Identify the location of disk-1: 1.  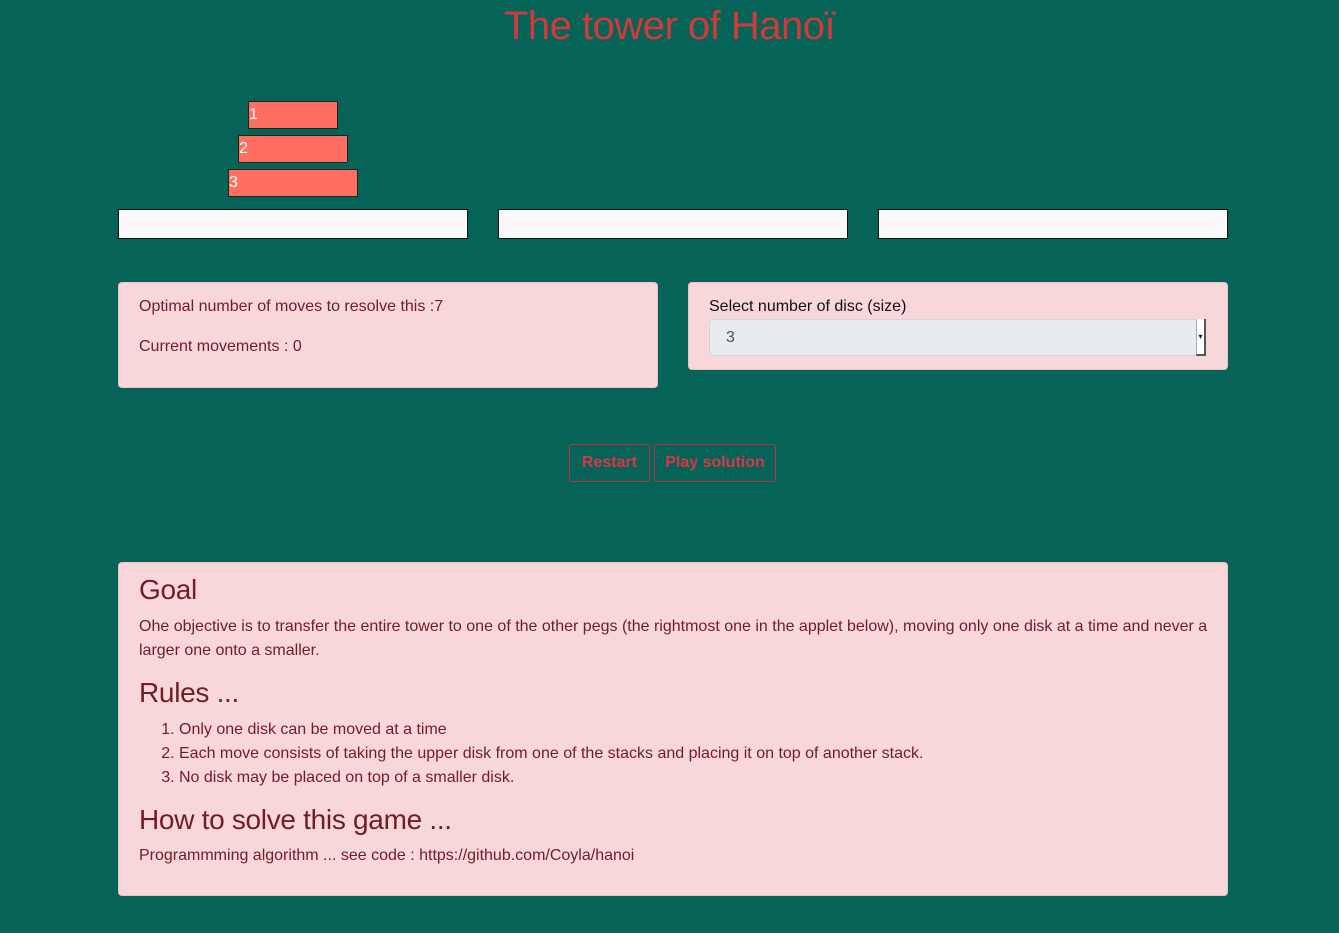
(293, 115).